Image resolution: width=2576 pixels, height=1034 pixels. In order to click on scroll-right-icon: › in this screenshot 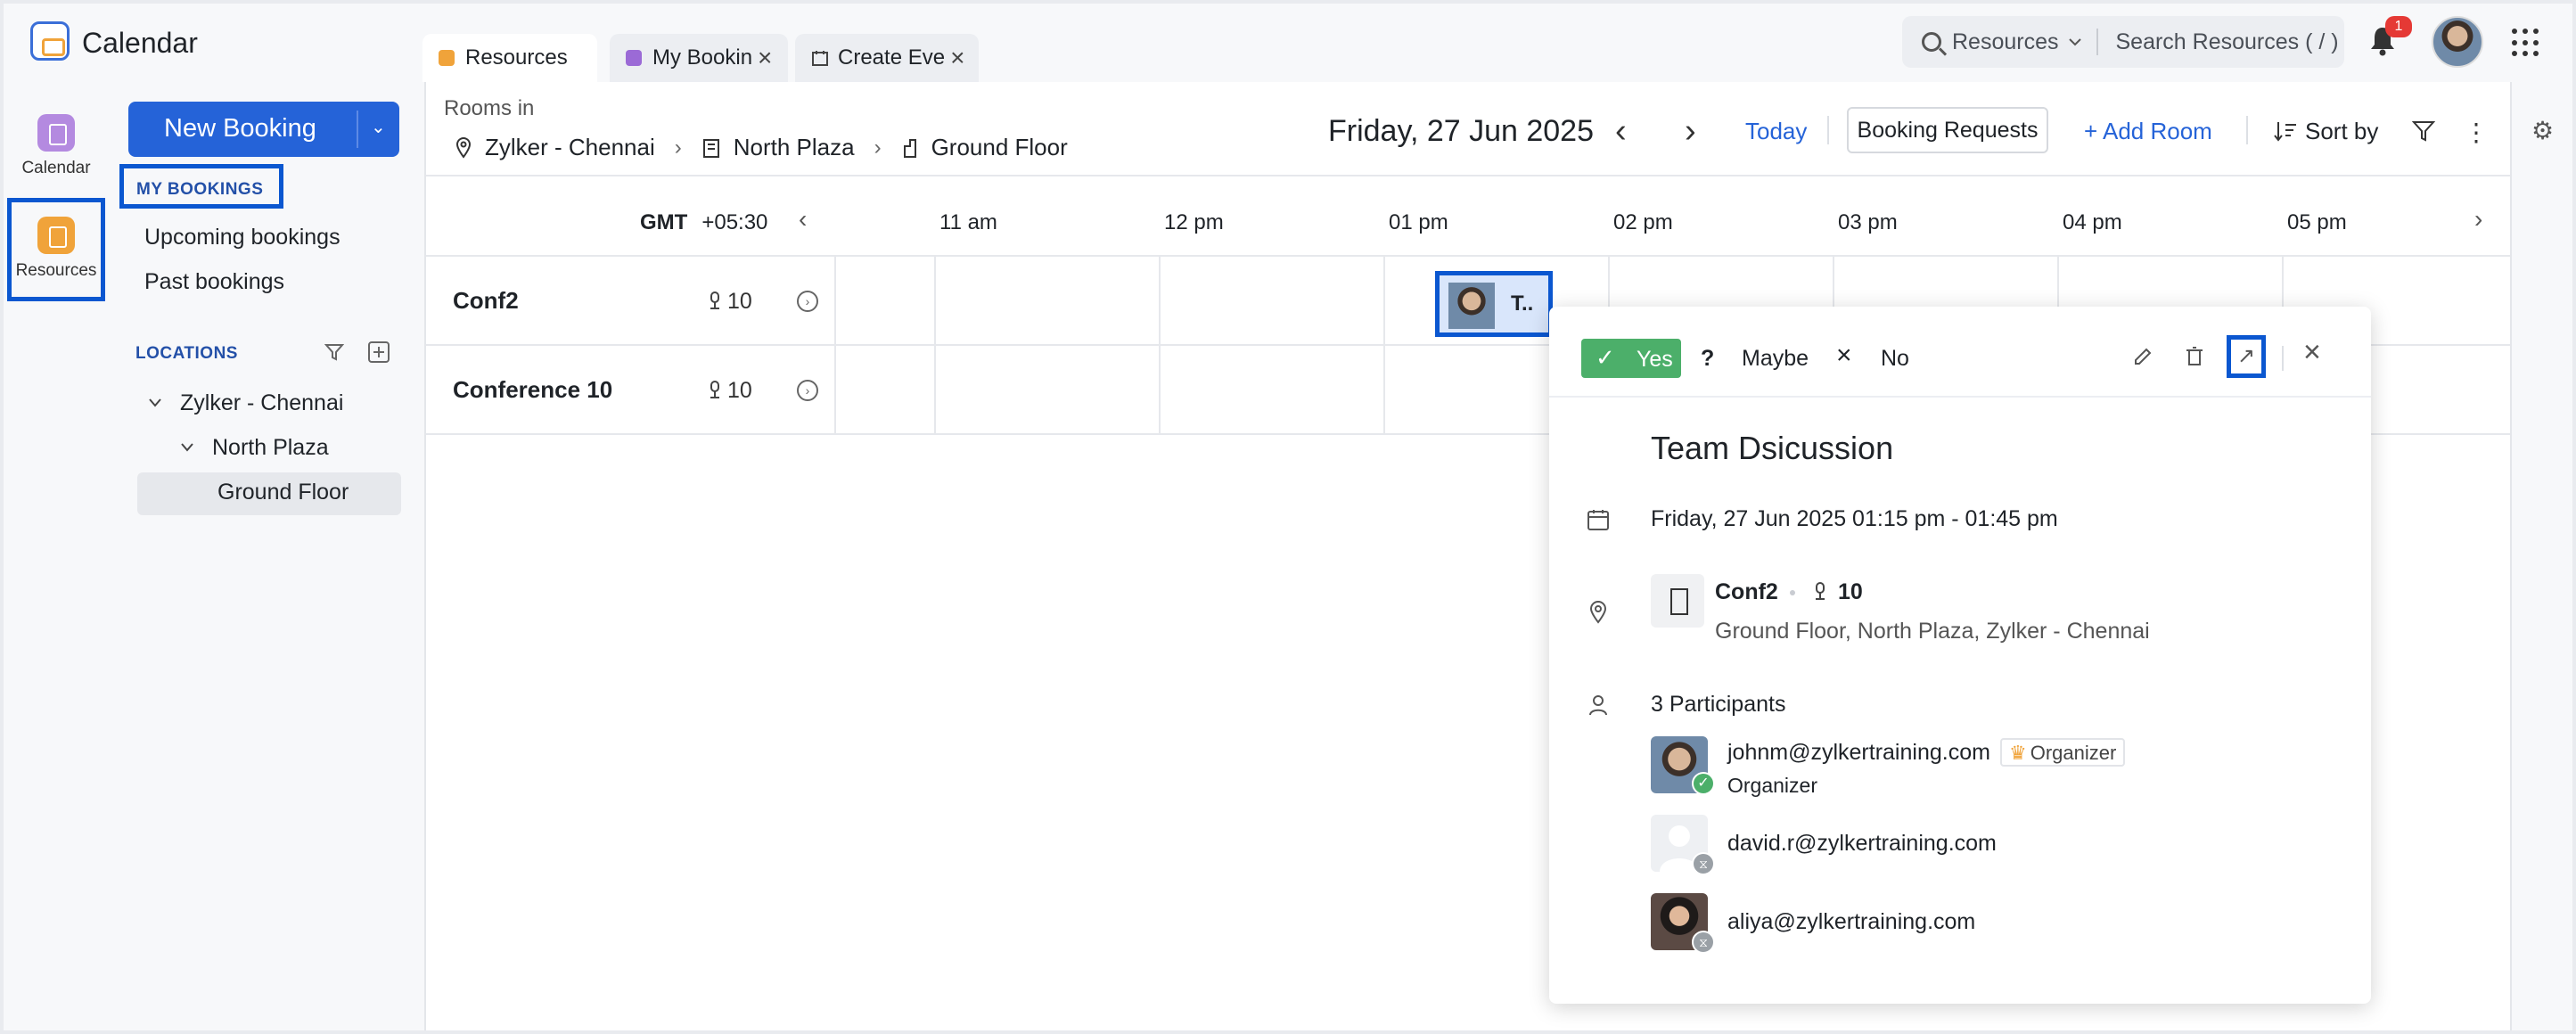, I will do `click(2478, 219)`.